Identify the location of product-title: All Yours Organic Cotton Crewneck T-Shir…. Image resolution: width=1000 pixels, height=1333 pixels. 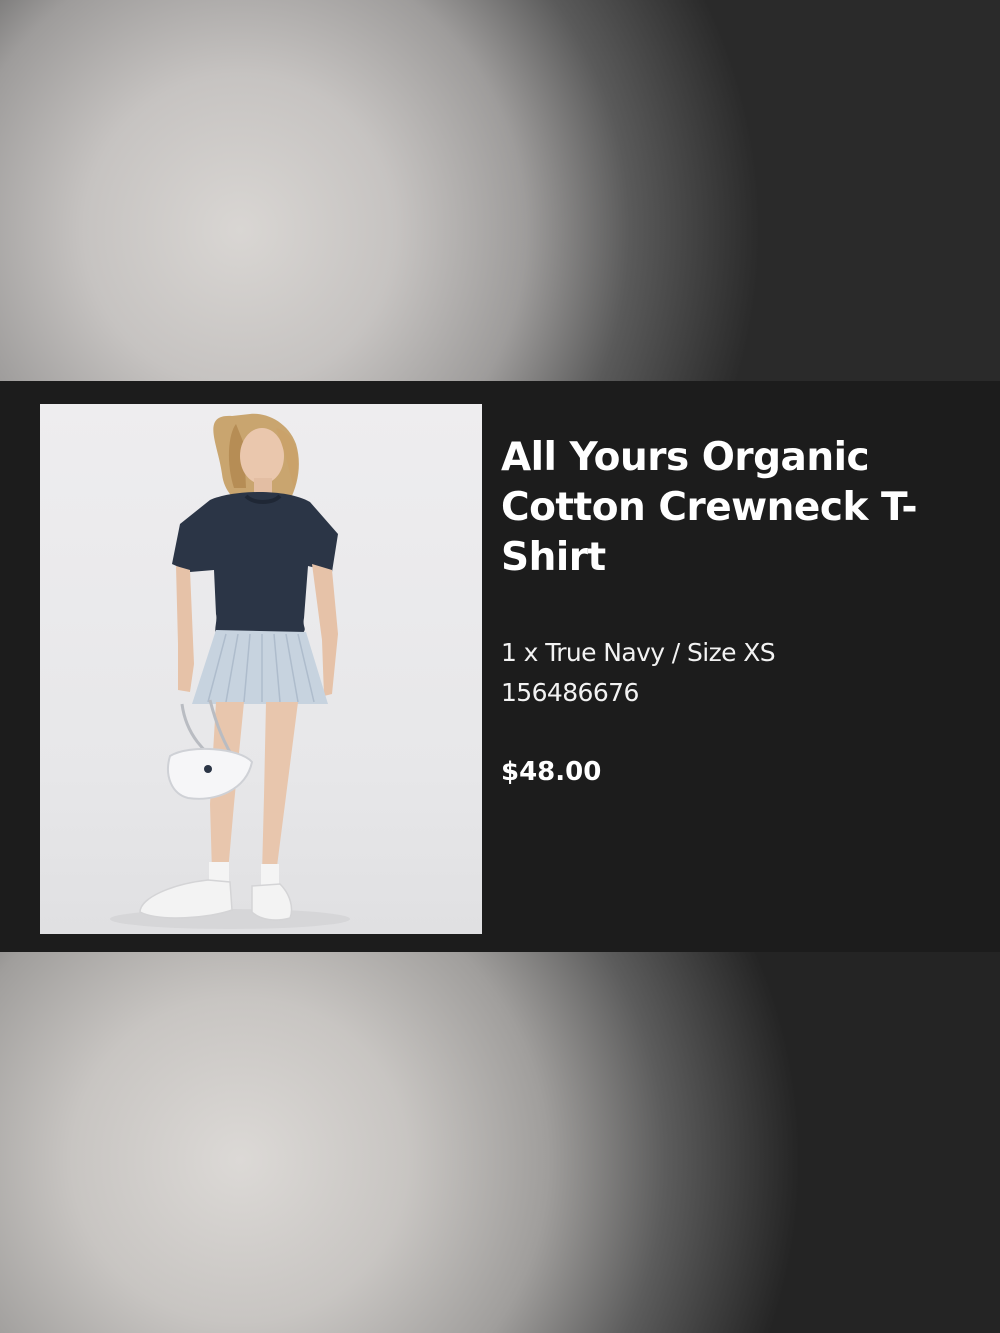
(711, 508).